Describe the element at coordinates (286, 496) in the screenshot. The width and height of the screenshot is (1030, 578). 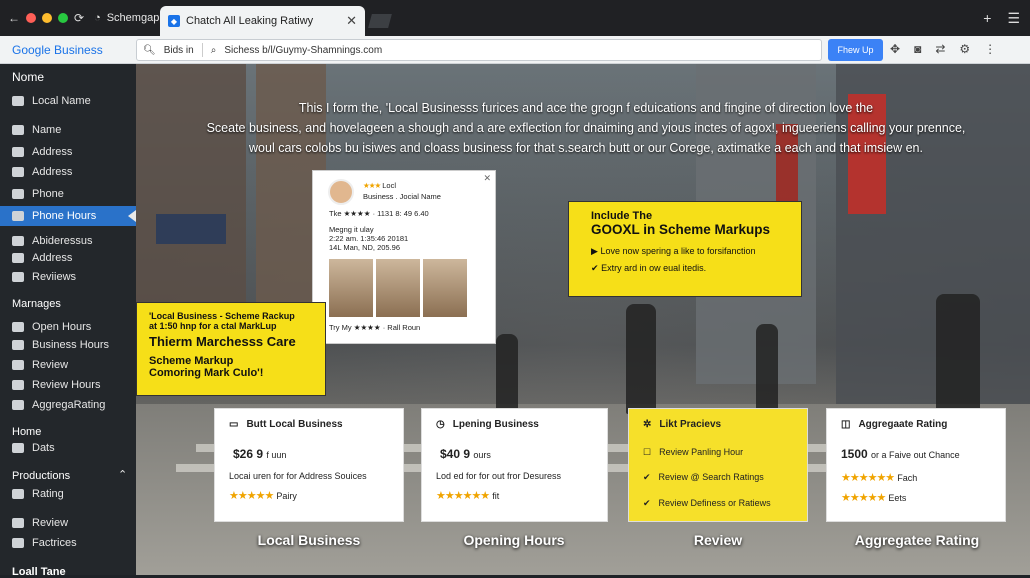
I see `card-rating-text: Pairy` at that location.